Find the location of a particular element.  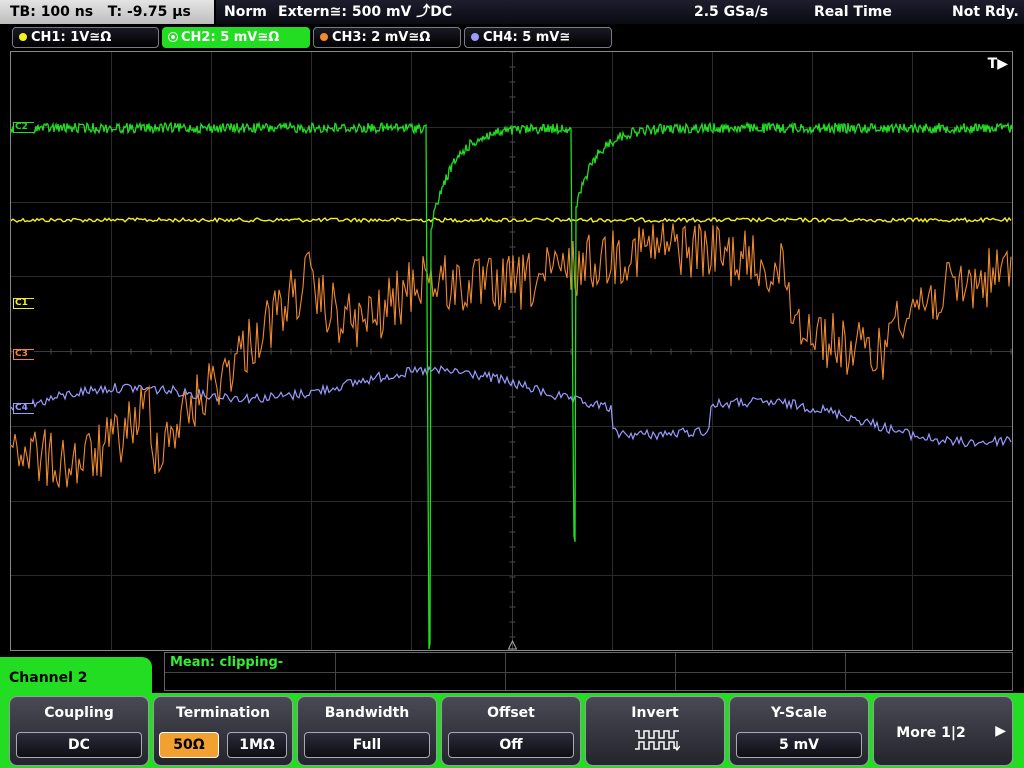

bandwidth-key: Bandwidth Full is located at coordinates (367, 731).